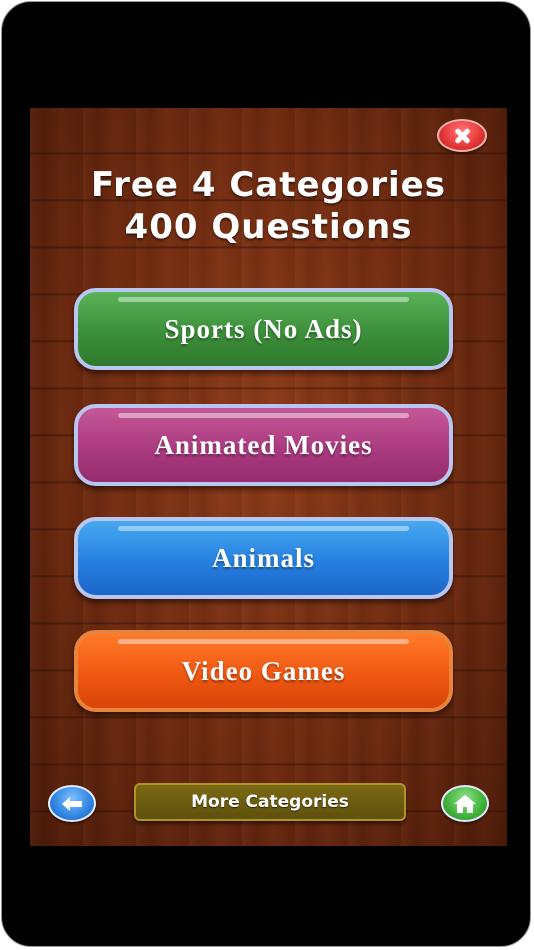 The height and width of the screenshot is (950, 534). I want to click on page-title-line1: Free 4 Categories, so click(268, 185).